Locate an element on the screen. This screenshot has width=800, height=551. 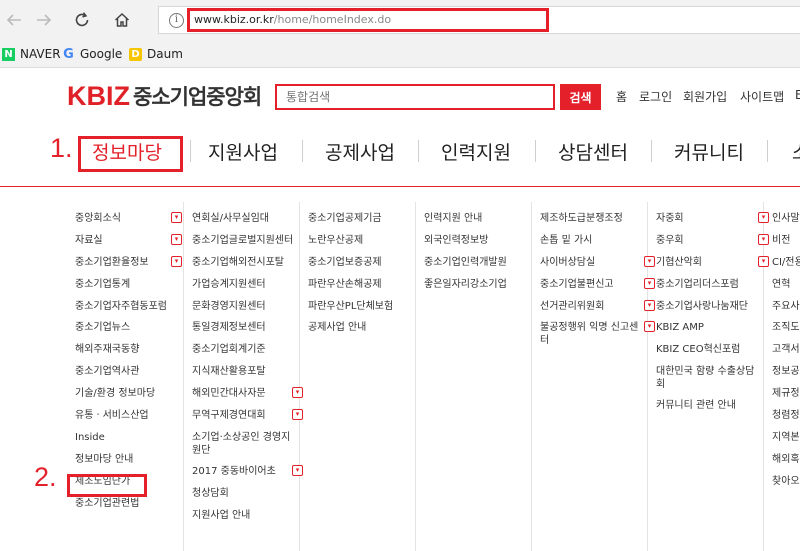
menu-item: 정보공 is located at coordinates (786, 373).